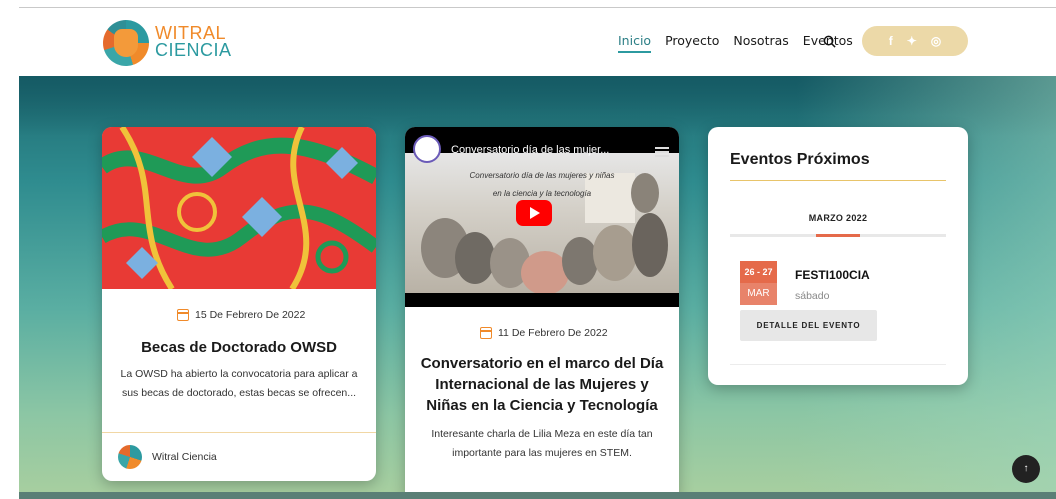  What do you see at coordinates (130, 457) in the screenshot?
I see `avatar` at bounding box center [130, 457].